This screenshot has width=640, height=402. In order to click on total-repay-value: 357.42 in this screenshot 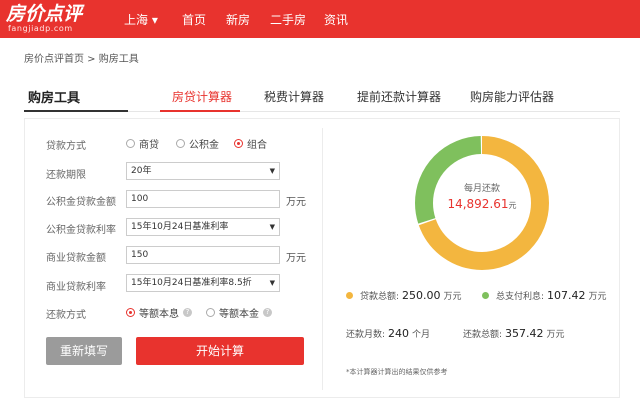, I will do `click(524, 333)`.